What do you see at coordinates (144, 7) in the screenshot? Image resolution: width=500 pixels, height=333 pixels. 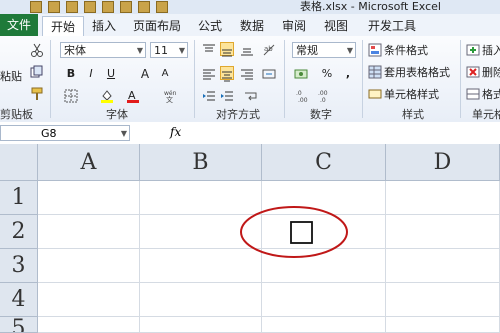 I see `new-icon` at bounding box center [144, 7].